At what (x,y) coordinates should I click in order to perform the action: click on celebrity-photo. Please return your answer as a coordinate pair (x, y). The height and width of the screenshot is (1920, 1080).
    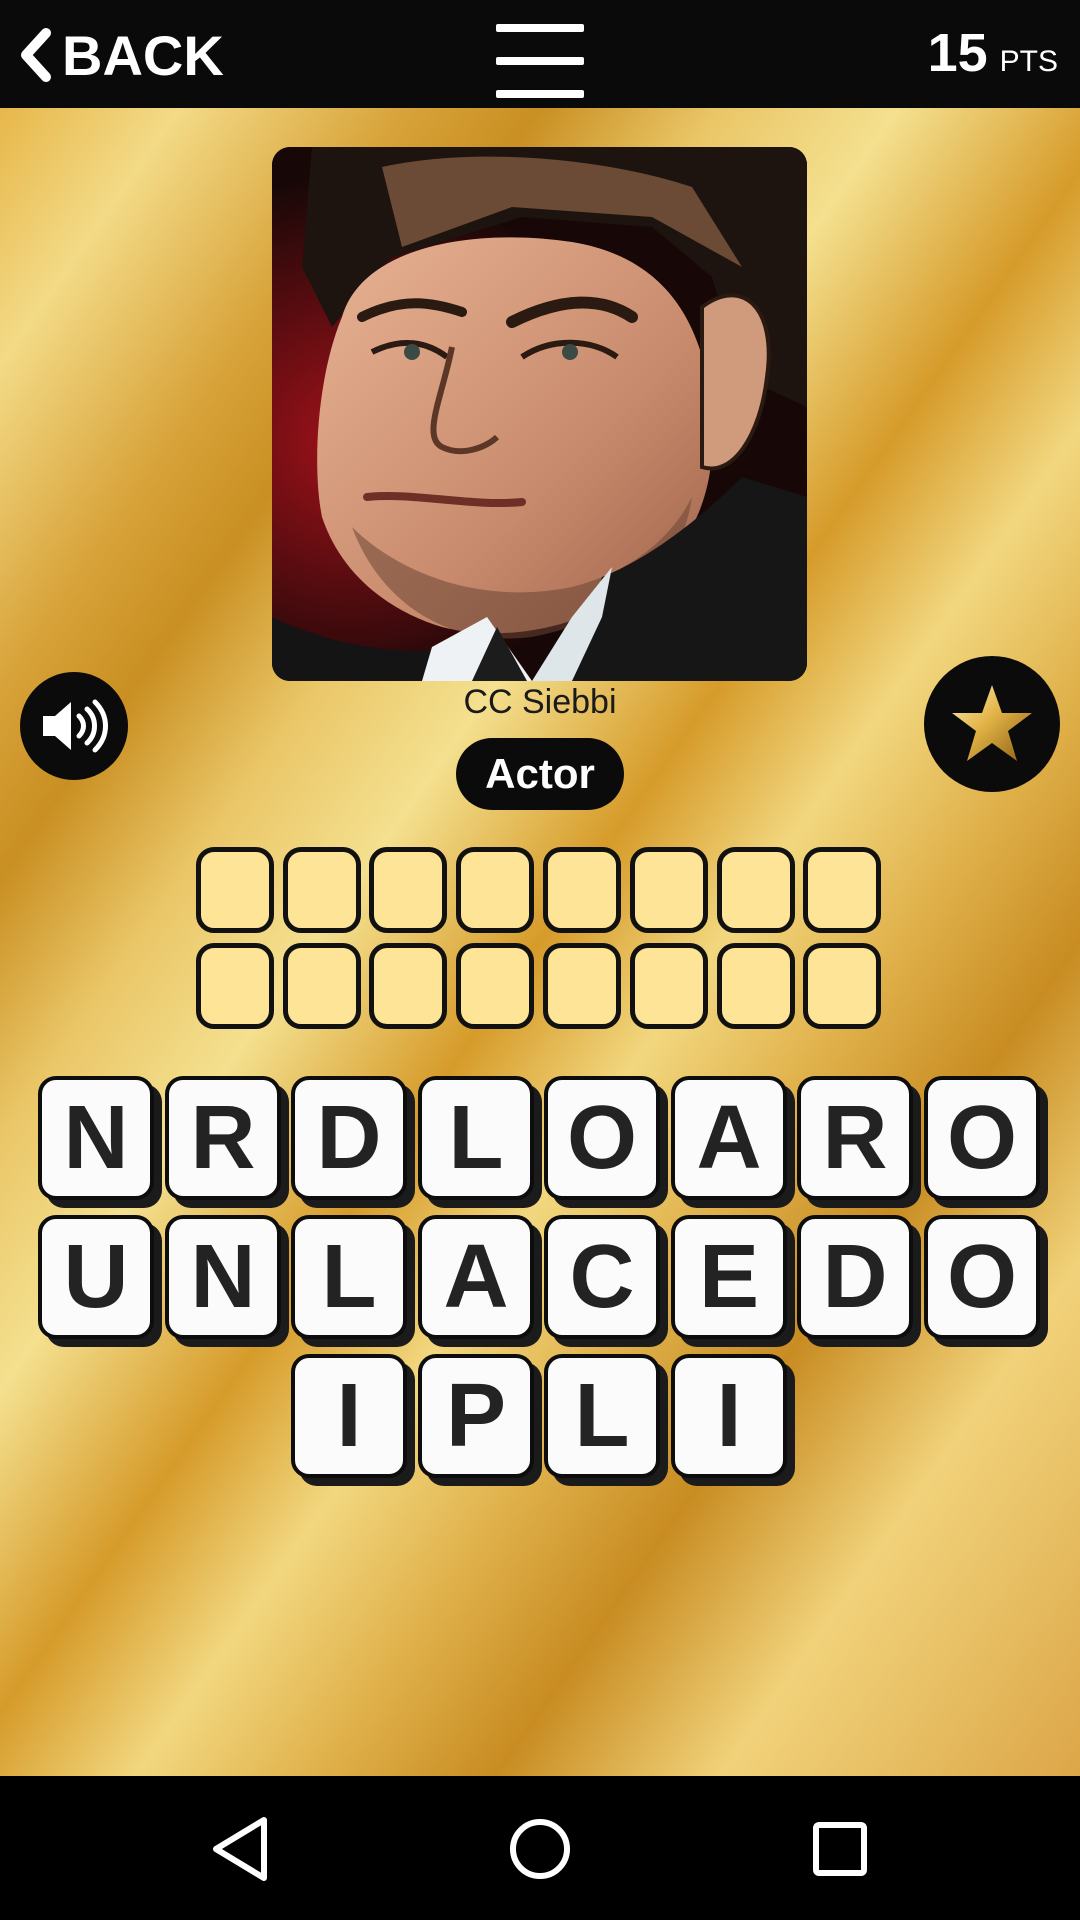
    Looking at the image, I should click on (539, 414).